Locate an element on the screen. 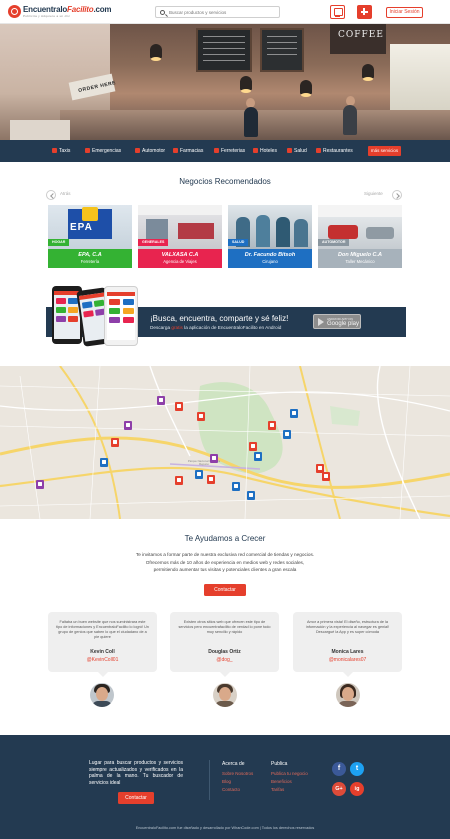 The width and height of the screenshot is (450, 839). search-input is located at coordinates (223, 12).